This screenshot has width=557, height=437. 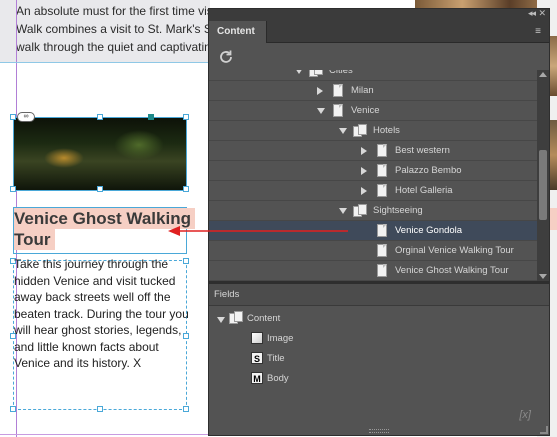 What do you see at coordinates (92, 297) in the screenshot?
I see `body-line: away back streets well off the` at bounding box center [92, 297].